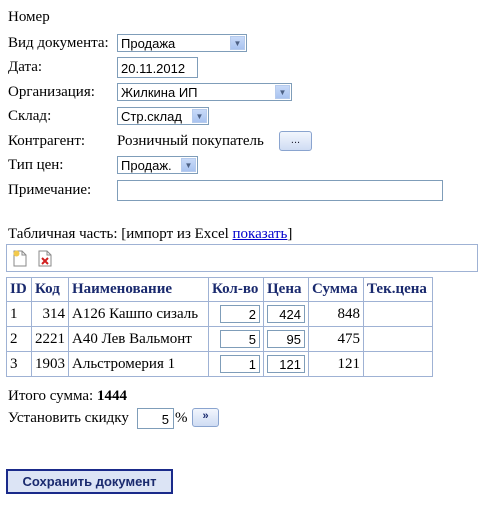 This screenshot has width=482, height=505. I want to click on price-type-label: Тип цен:, so click(36, 165).